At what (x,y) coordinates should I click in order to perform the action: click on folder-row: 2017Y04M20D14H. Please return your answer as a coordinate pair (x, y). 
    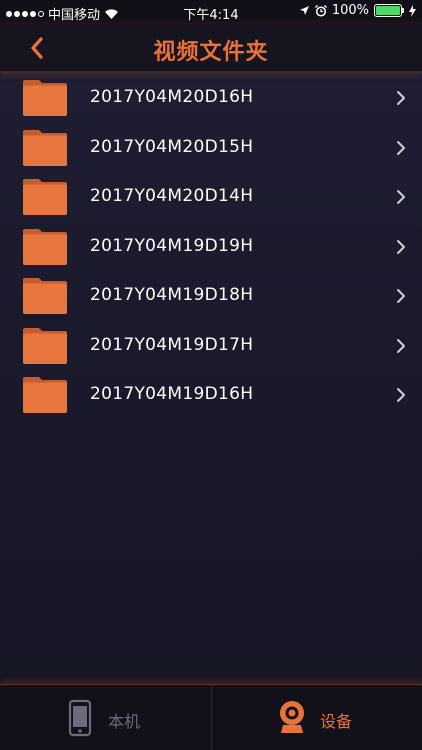
    Looking at the image, I should click on (211, 198).